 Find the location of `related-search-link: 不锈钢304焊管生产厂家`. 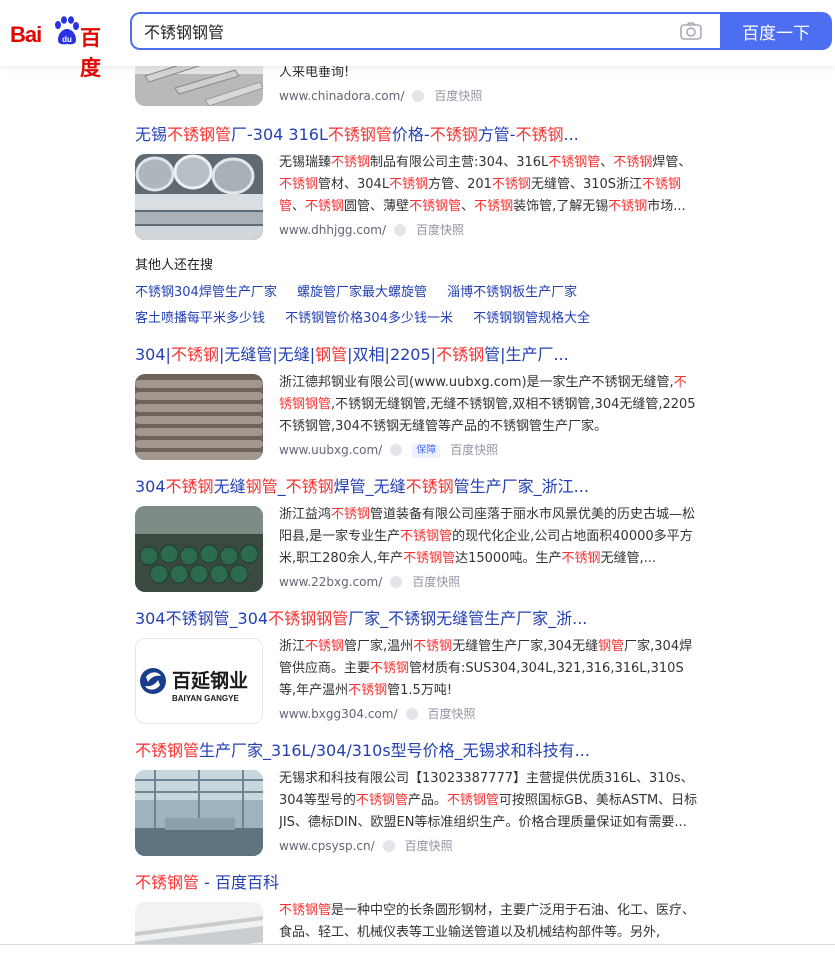

related-search-link: 不锈钢304焊管生产厂家 is located at coordinates (206, 292).